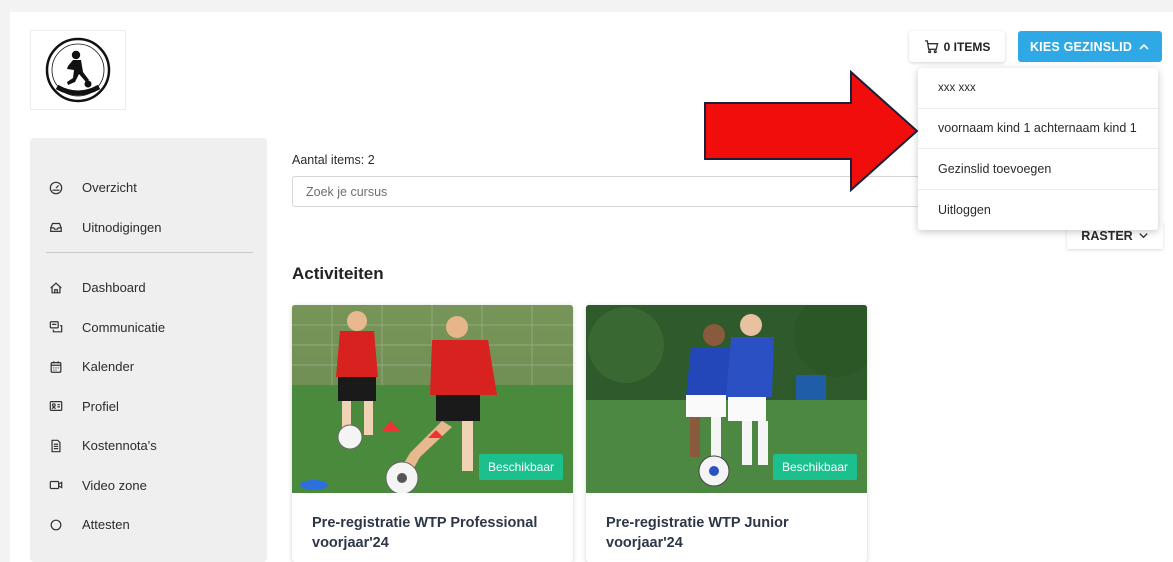 The width and height of the screenshot is (1173, 562). I want to click on sidebar-divider, so click(149, 252).